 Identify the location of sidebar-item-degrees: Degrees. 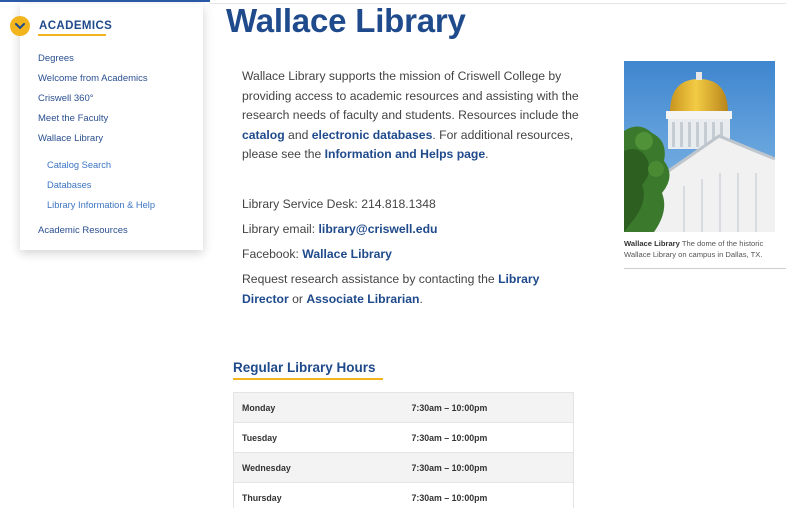
(118, 63).